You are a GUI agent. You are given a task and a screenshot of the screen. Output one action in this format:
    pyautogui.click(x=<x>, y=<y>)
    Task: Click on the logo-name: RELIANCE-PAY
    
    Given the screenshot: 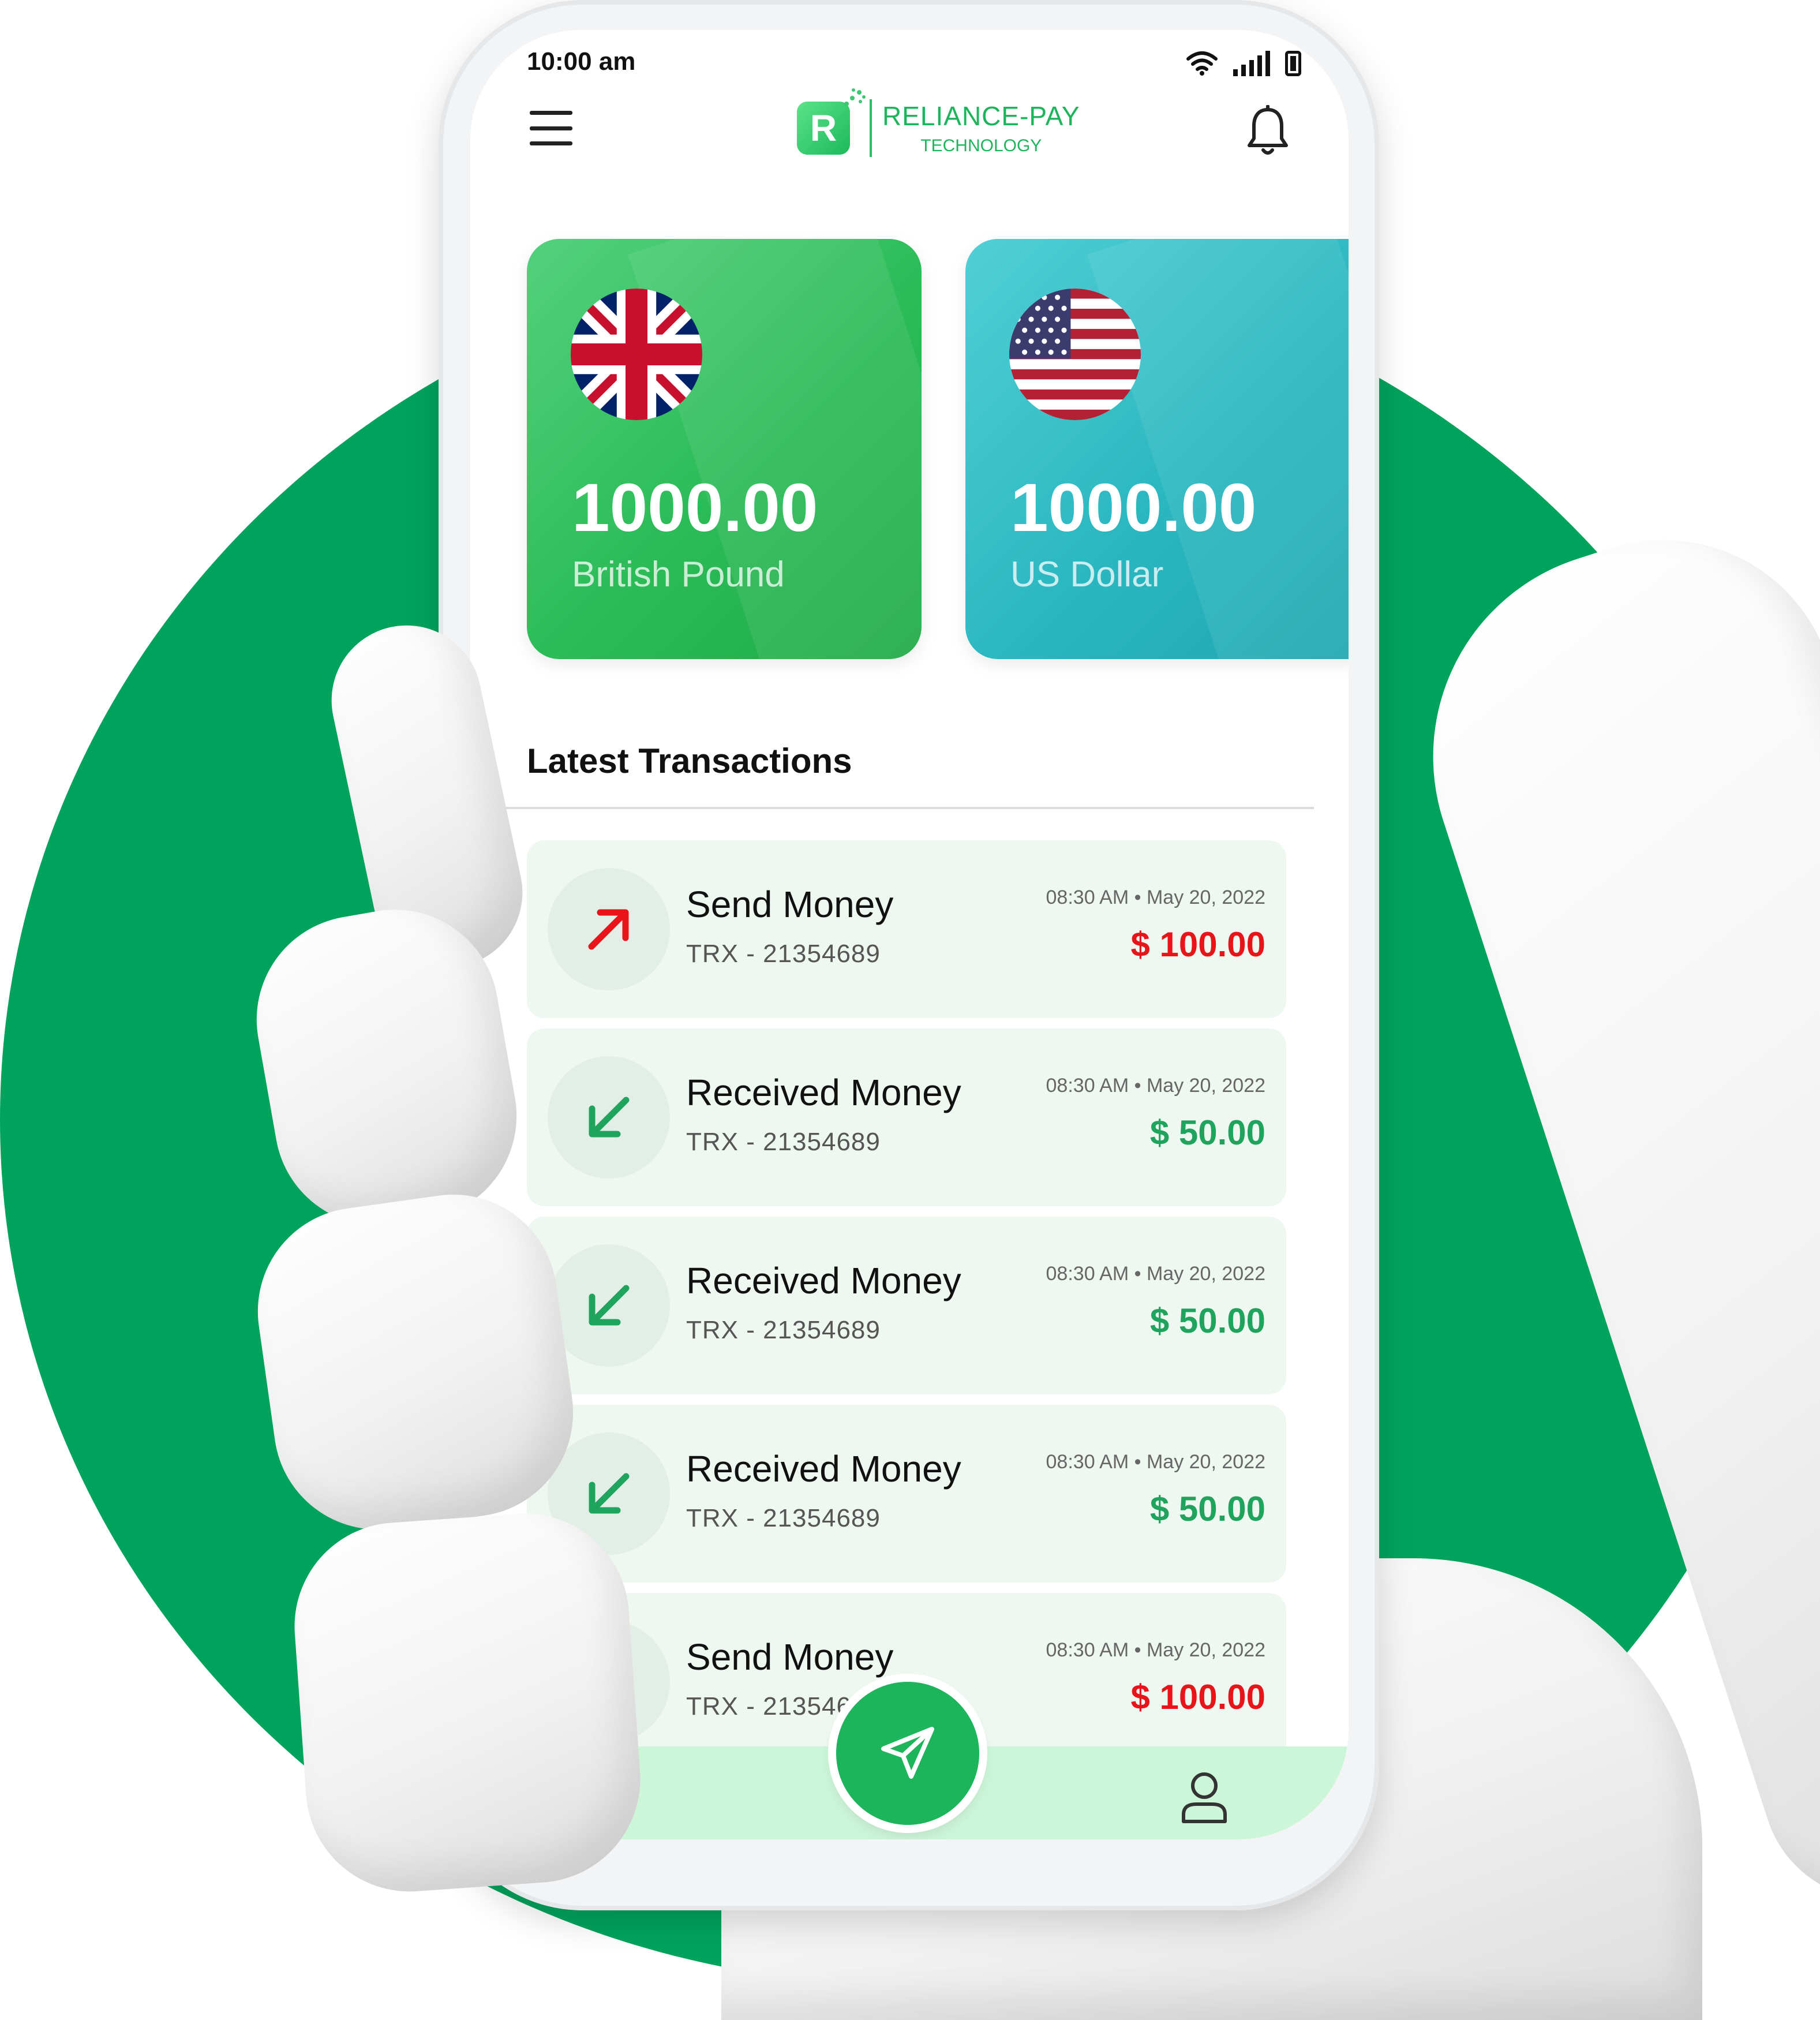 What is the action you would take?
    pyautogui.click(x=981, y=116)
    